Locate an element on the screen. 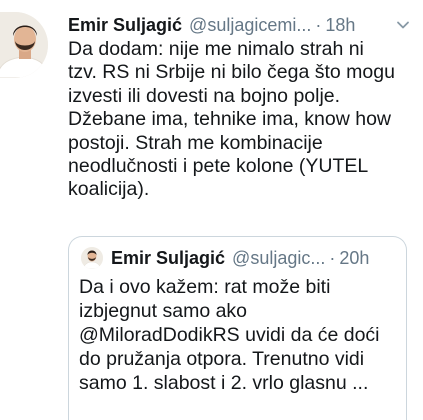  tweet-timestamp: 18h is located at coordinates (340, 25).